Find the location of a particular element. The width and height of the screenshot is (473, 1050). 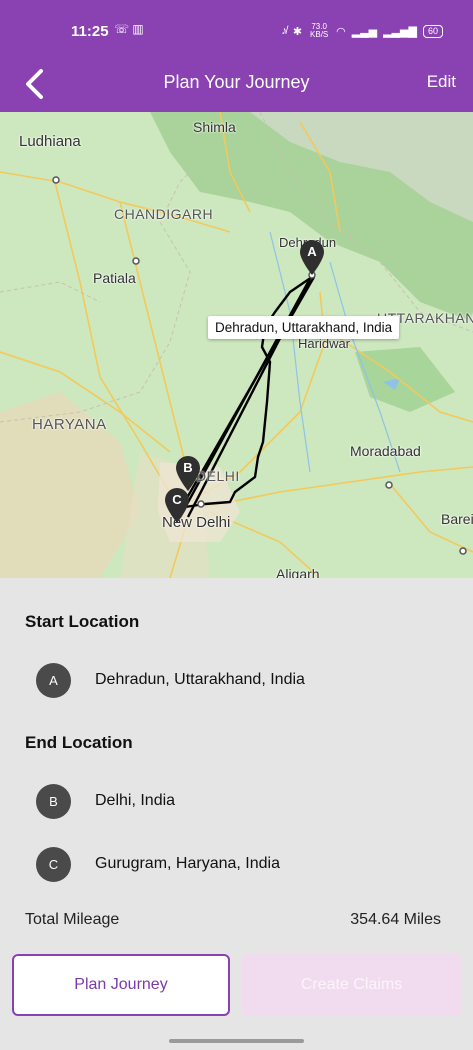

page-title: Plan Your Journey is located at coordinates (236, 82).